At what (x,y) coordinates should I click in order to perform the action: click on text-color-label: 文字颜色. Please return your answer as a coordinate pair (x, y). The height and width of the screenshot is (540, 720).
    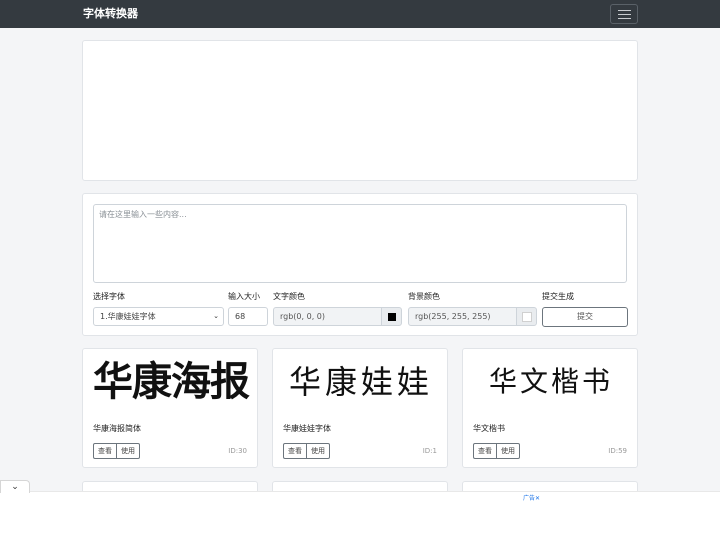
    Looking at the image, I should click on (289, 296).